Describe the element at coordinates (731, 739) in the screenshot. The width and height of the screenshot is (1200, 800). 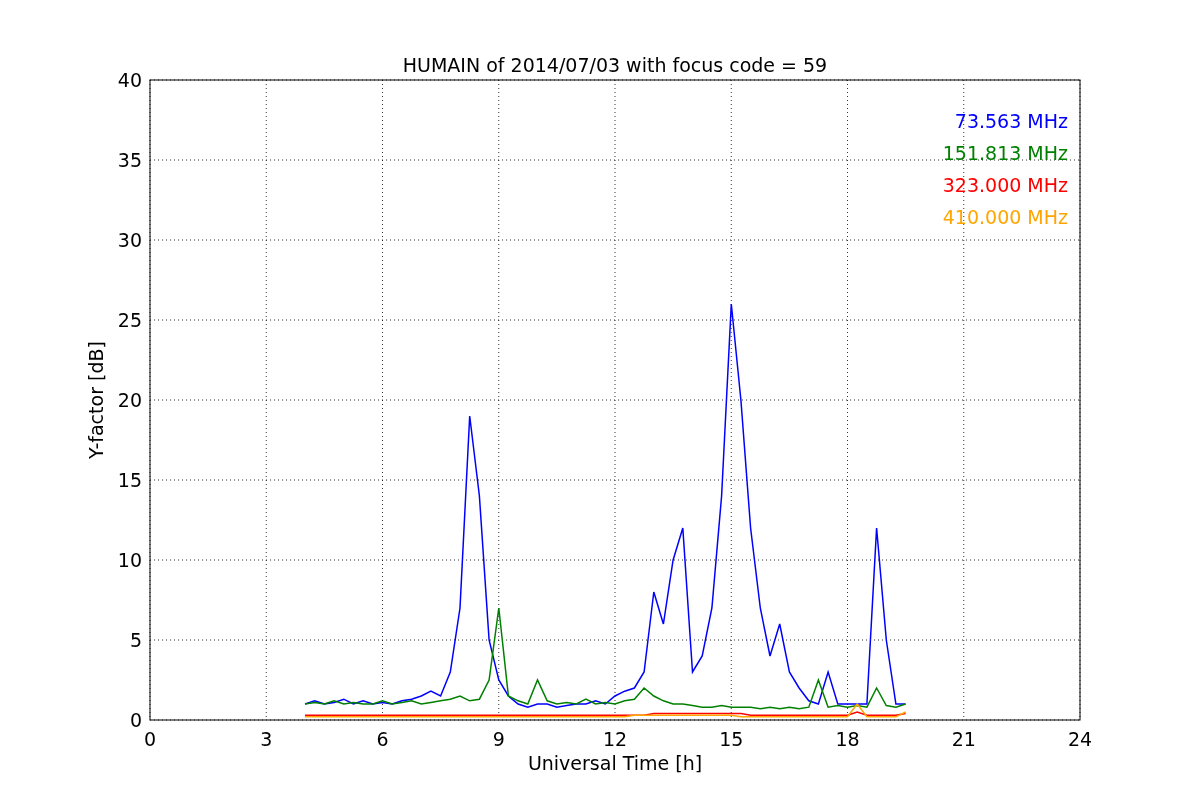
I see `x-tick-label: 15` at that location.